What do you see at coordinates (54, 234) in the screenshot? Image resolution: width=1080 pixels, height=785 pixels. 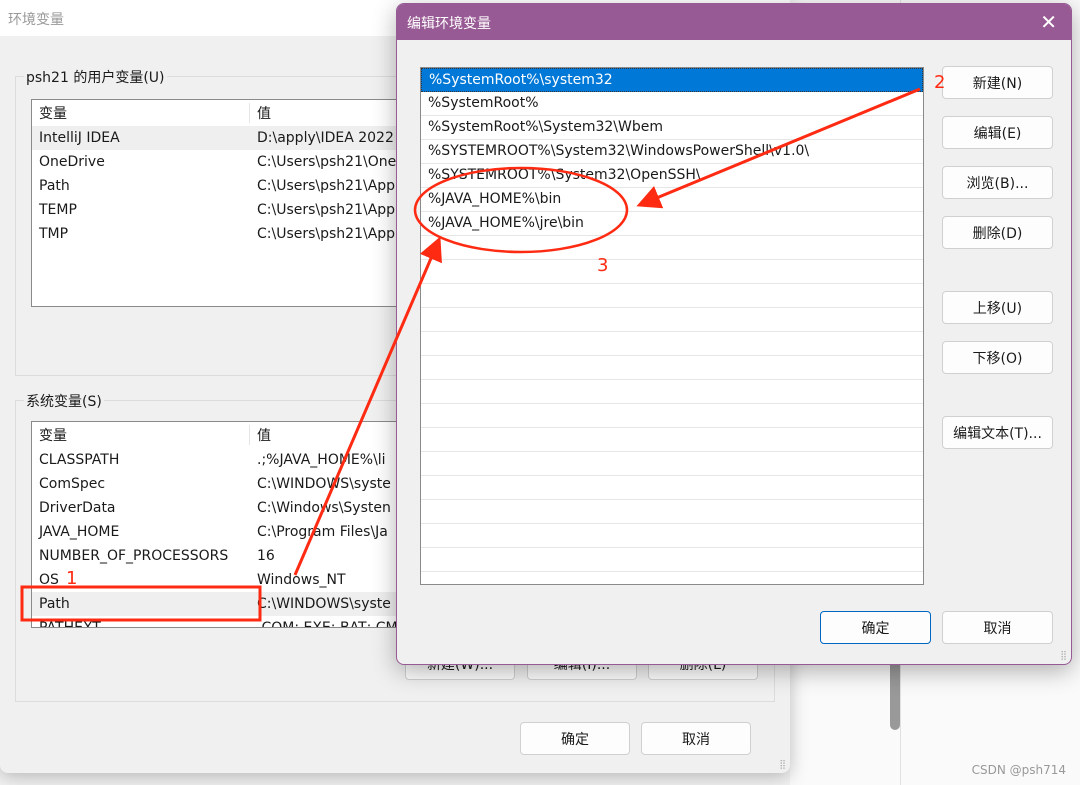 I see `variable-name: TMP` at bounding box center [54, 234].